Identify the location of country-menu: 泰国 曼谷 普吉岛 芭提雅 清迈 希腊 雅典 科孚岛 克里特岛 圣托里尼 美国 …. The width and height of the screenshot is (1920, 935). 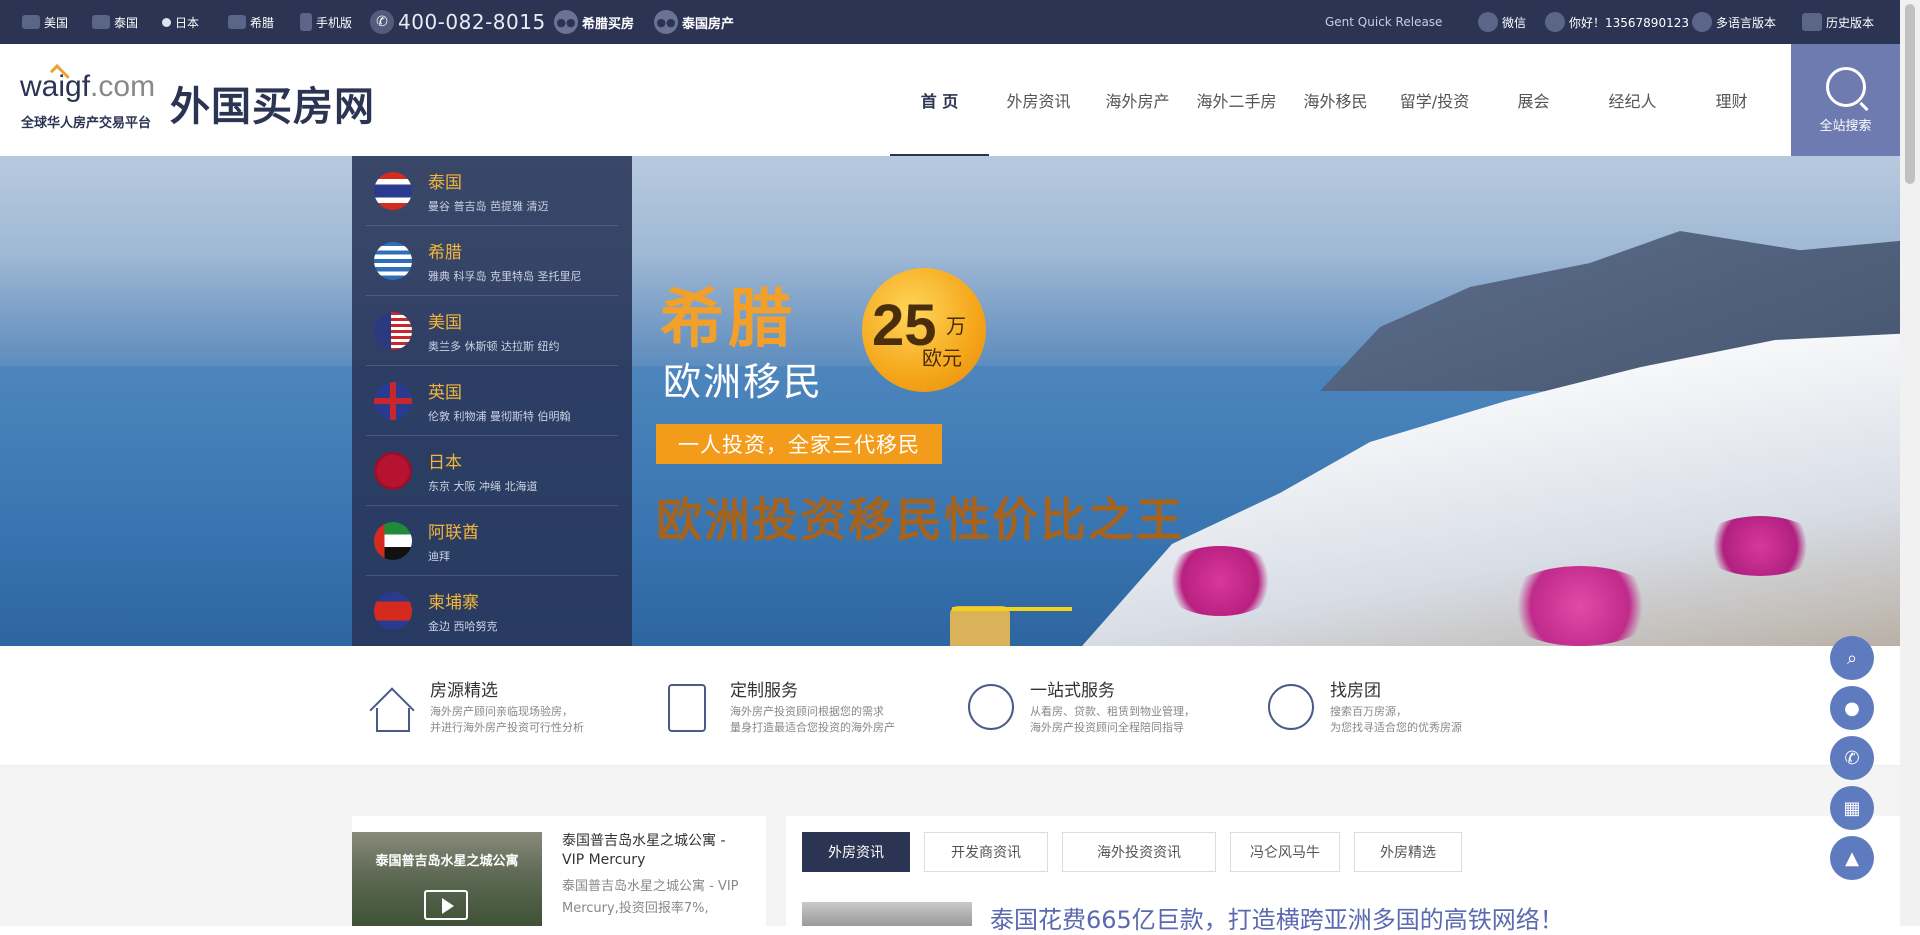
(492, 401).